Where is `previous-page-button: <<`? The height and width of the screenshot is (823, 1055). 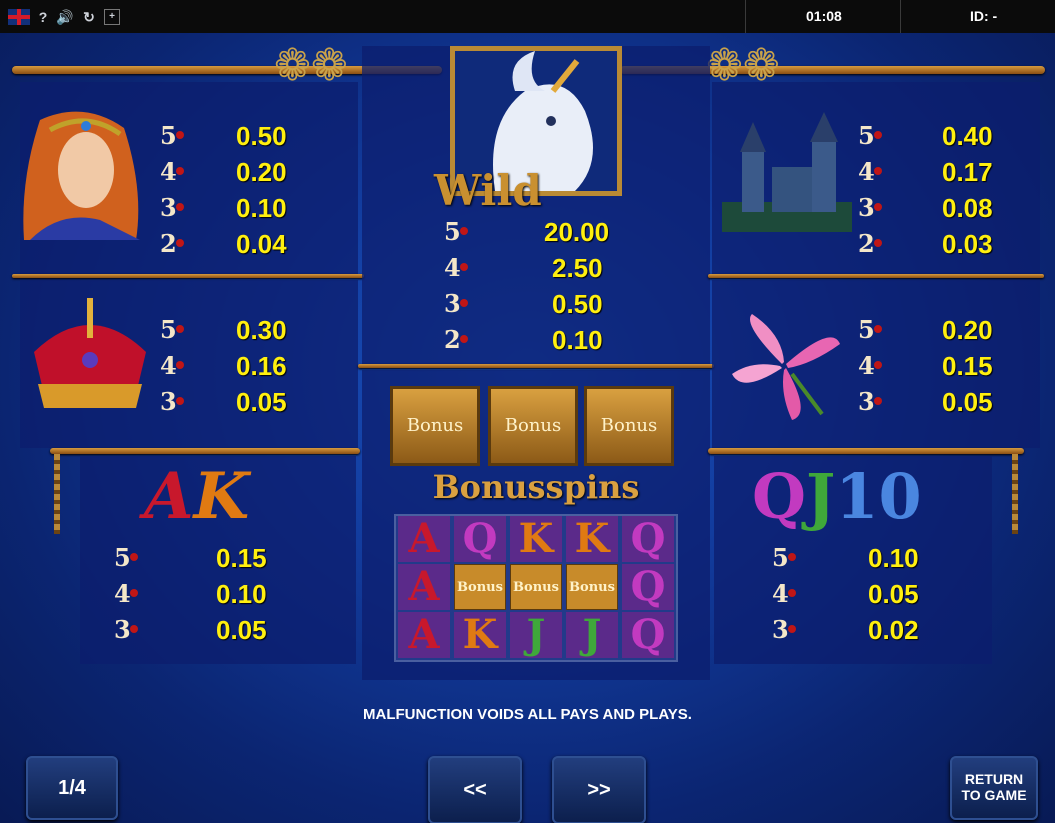 previous-page-button: << is located at coordinates (475, 789).